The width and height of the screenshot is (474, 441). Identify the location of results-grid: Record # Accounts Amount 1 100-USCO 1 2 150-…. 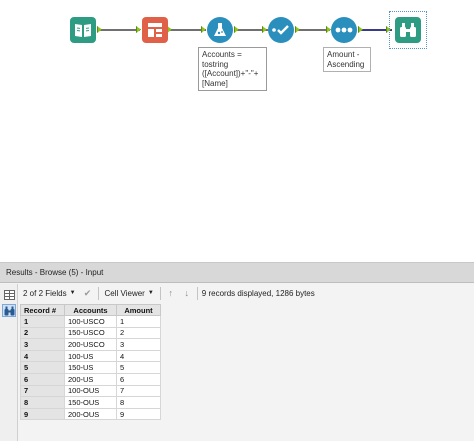
(90, 362).